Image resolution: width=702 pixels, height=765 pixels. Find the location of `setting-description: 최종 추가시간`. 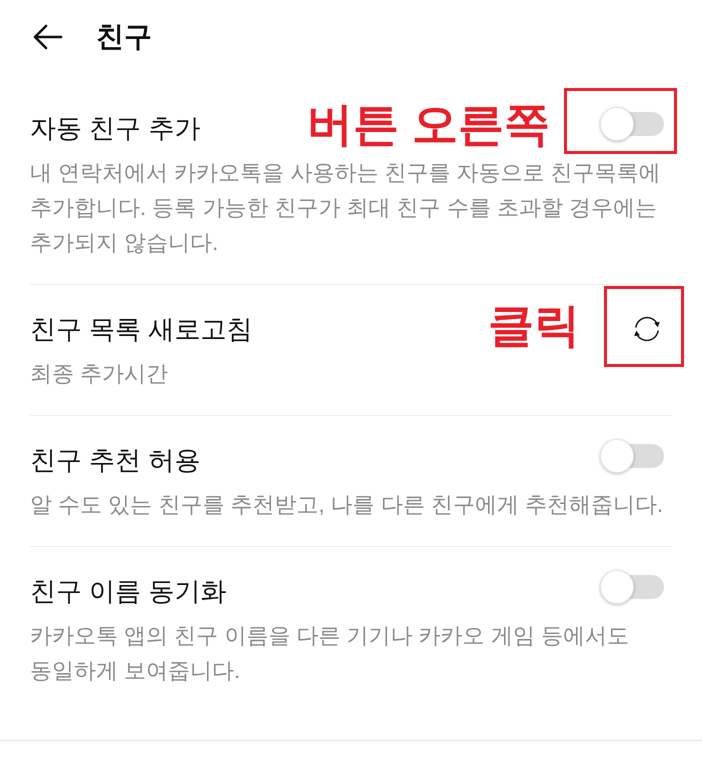

setting-description: 최종 추가시간 is located at coordinates (100, 374).